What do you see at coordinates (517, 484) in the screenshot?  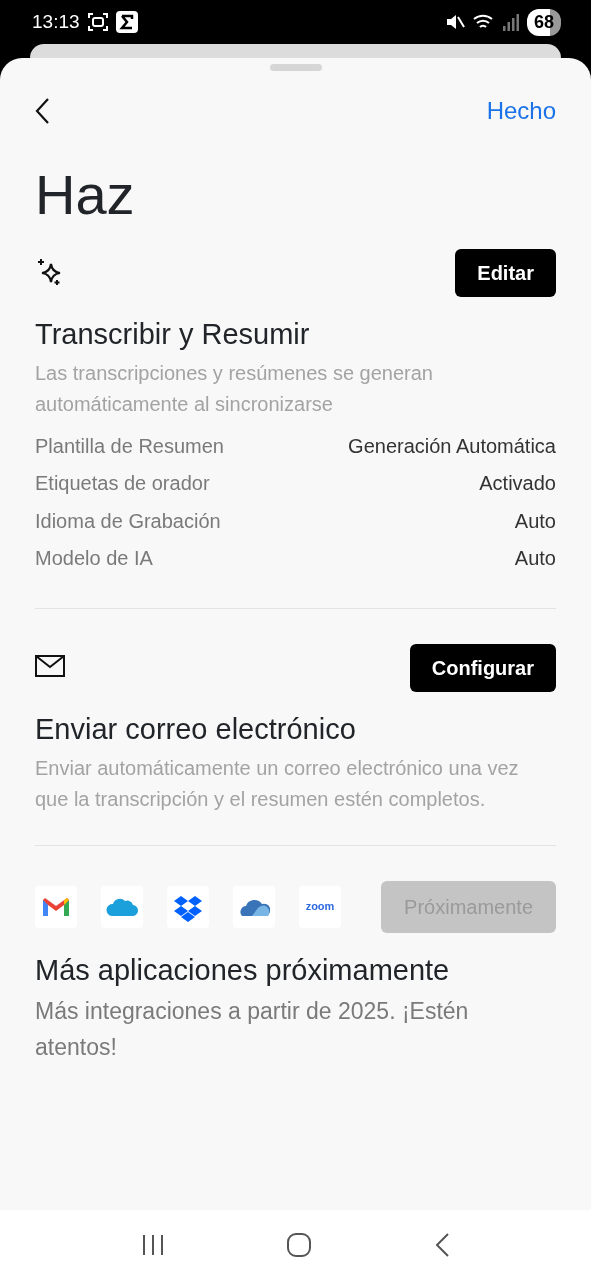 I see `setting-value: Activado` at bounding box center [517, 484].